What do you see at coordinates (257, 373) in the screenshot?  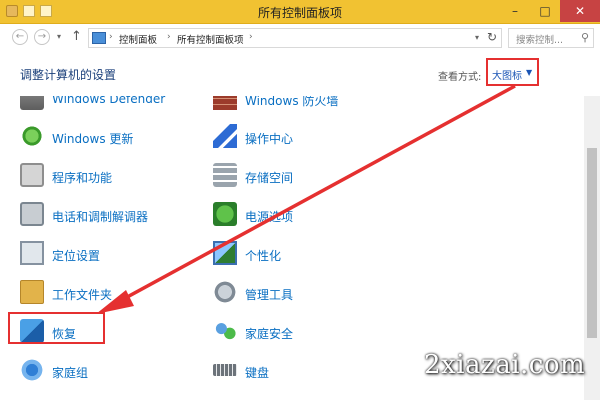 I see `item-label: 键盘` at bounding box center [257, 373].